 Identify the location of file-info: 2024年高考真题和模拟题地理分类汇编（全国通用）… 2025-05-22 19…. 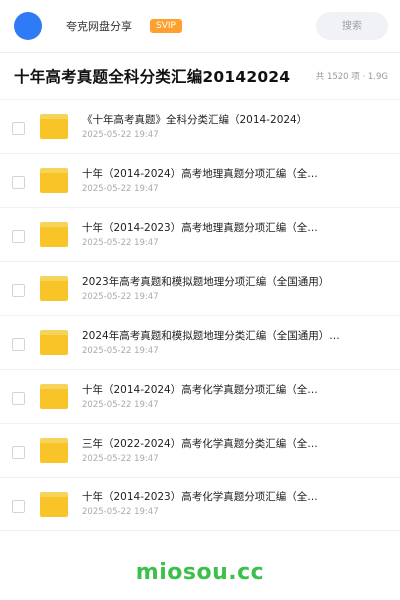
(235, 343).